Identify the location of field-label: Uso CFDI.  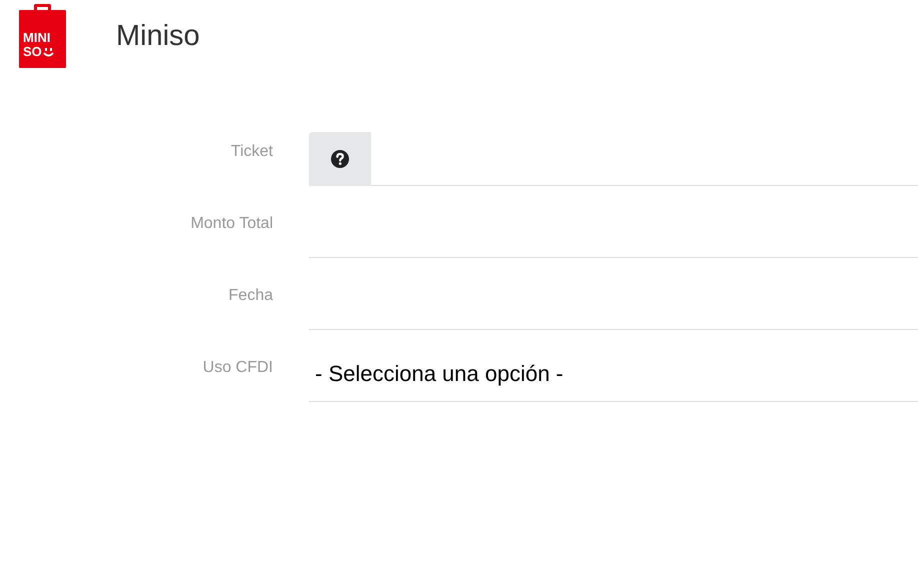
(237, 368).